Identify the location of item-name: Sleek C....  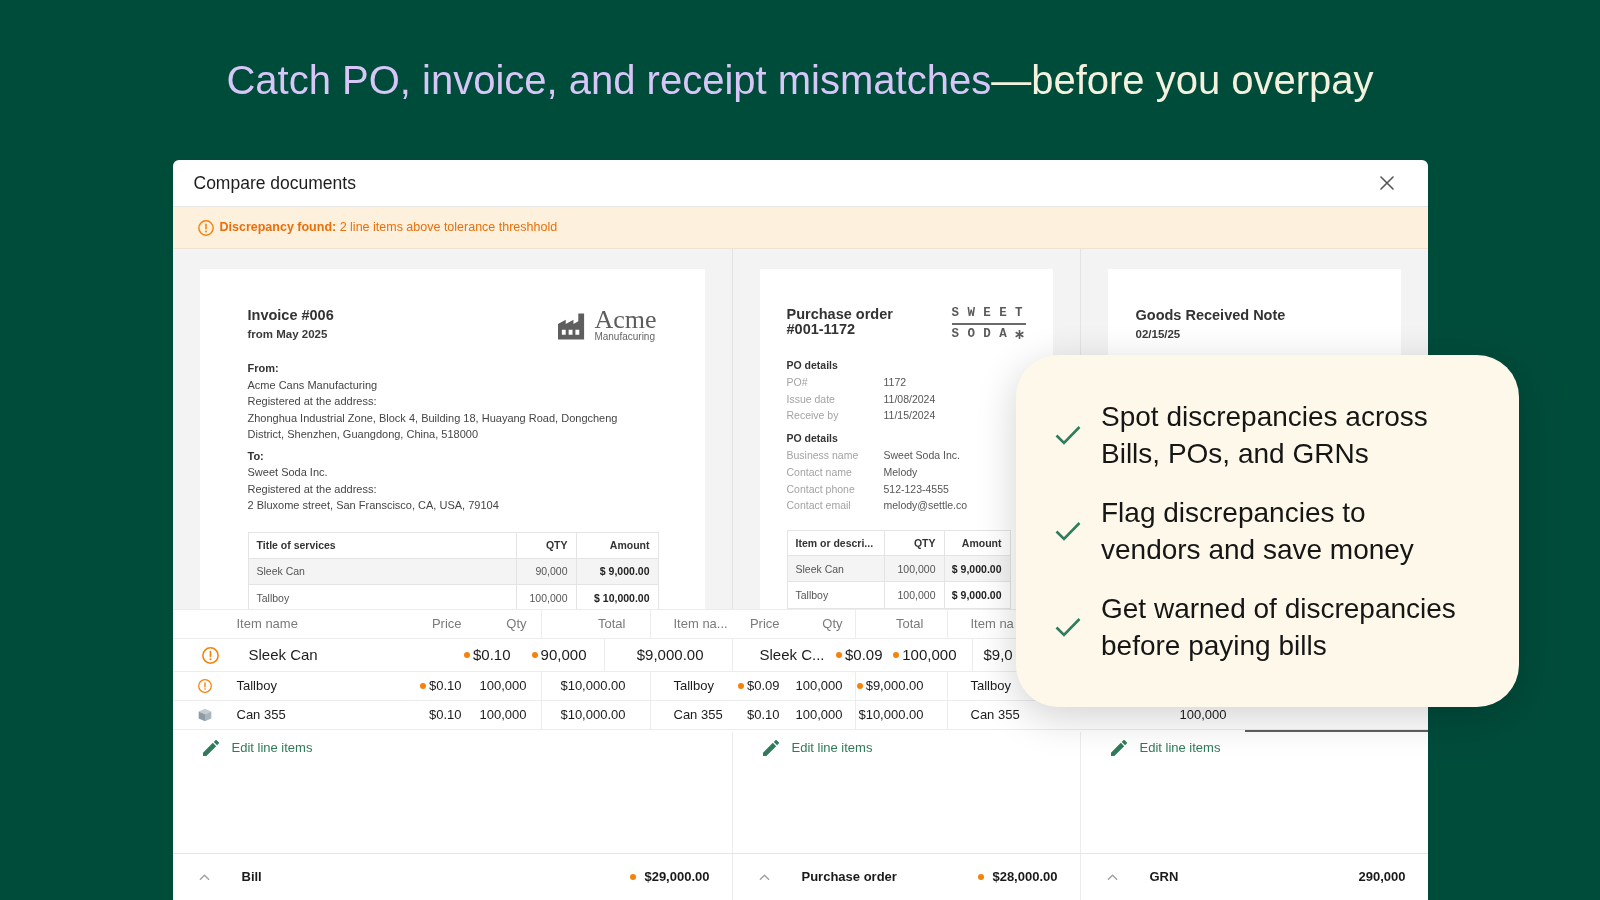
(792, 654).